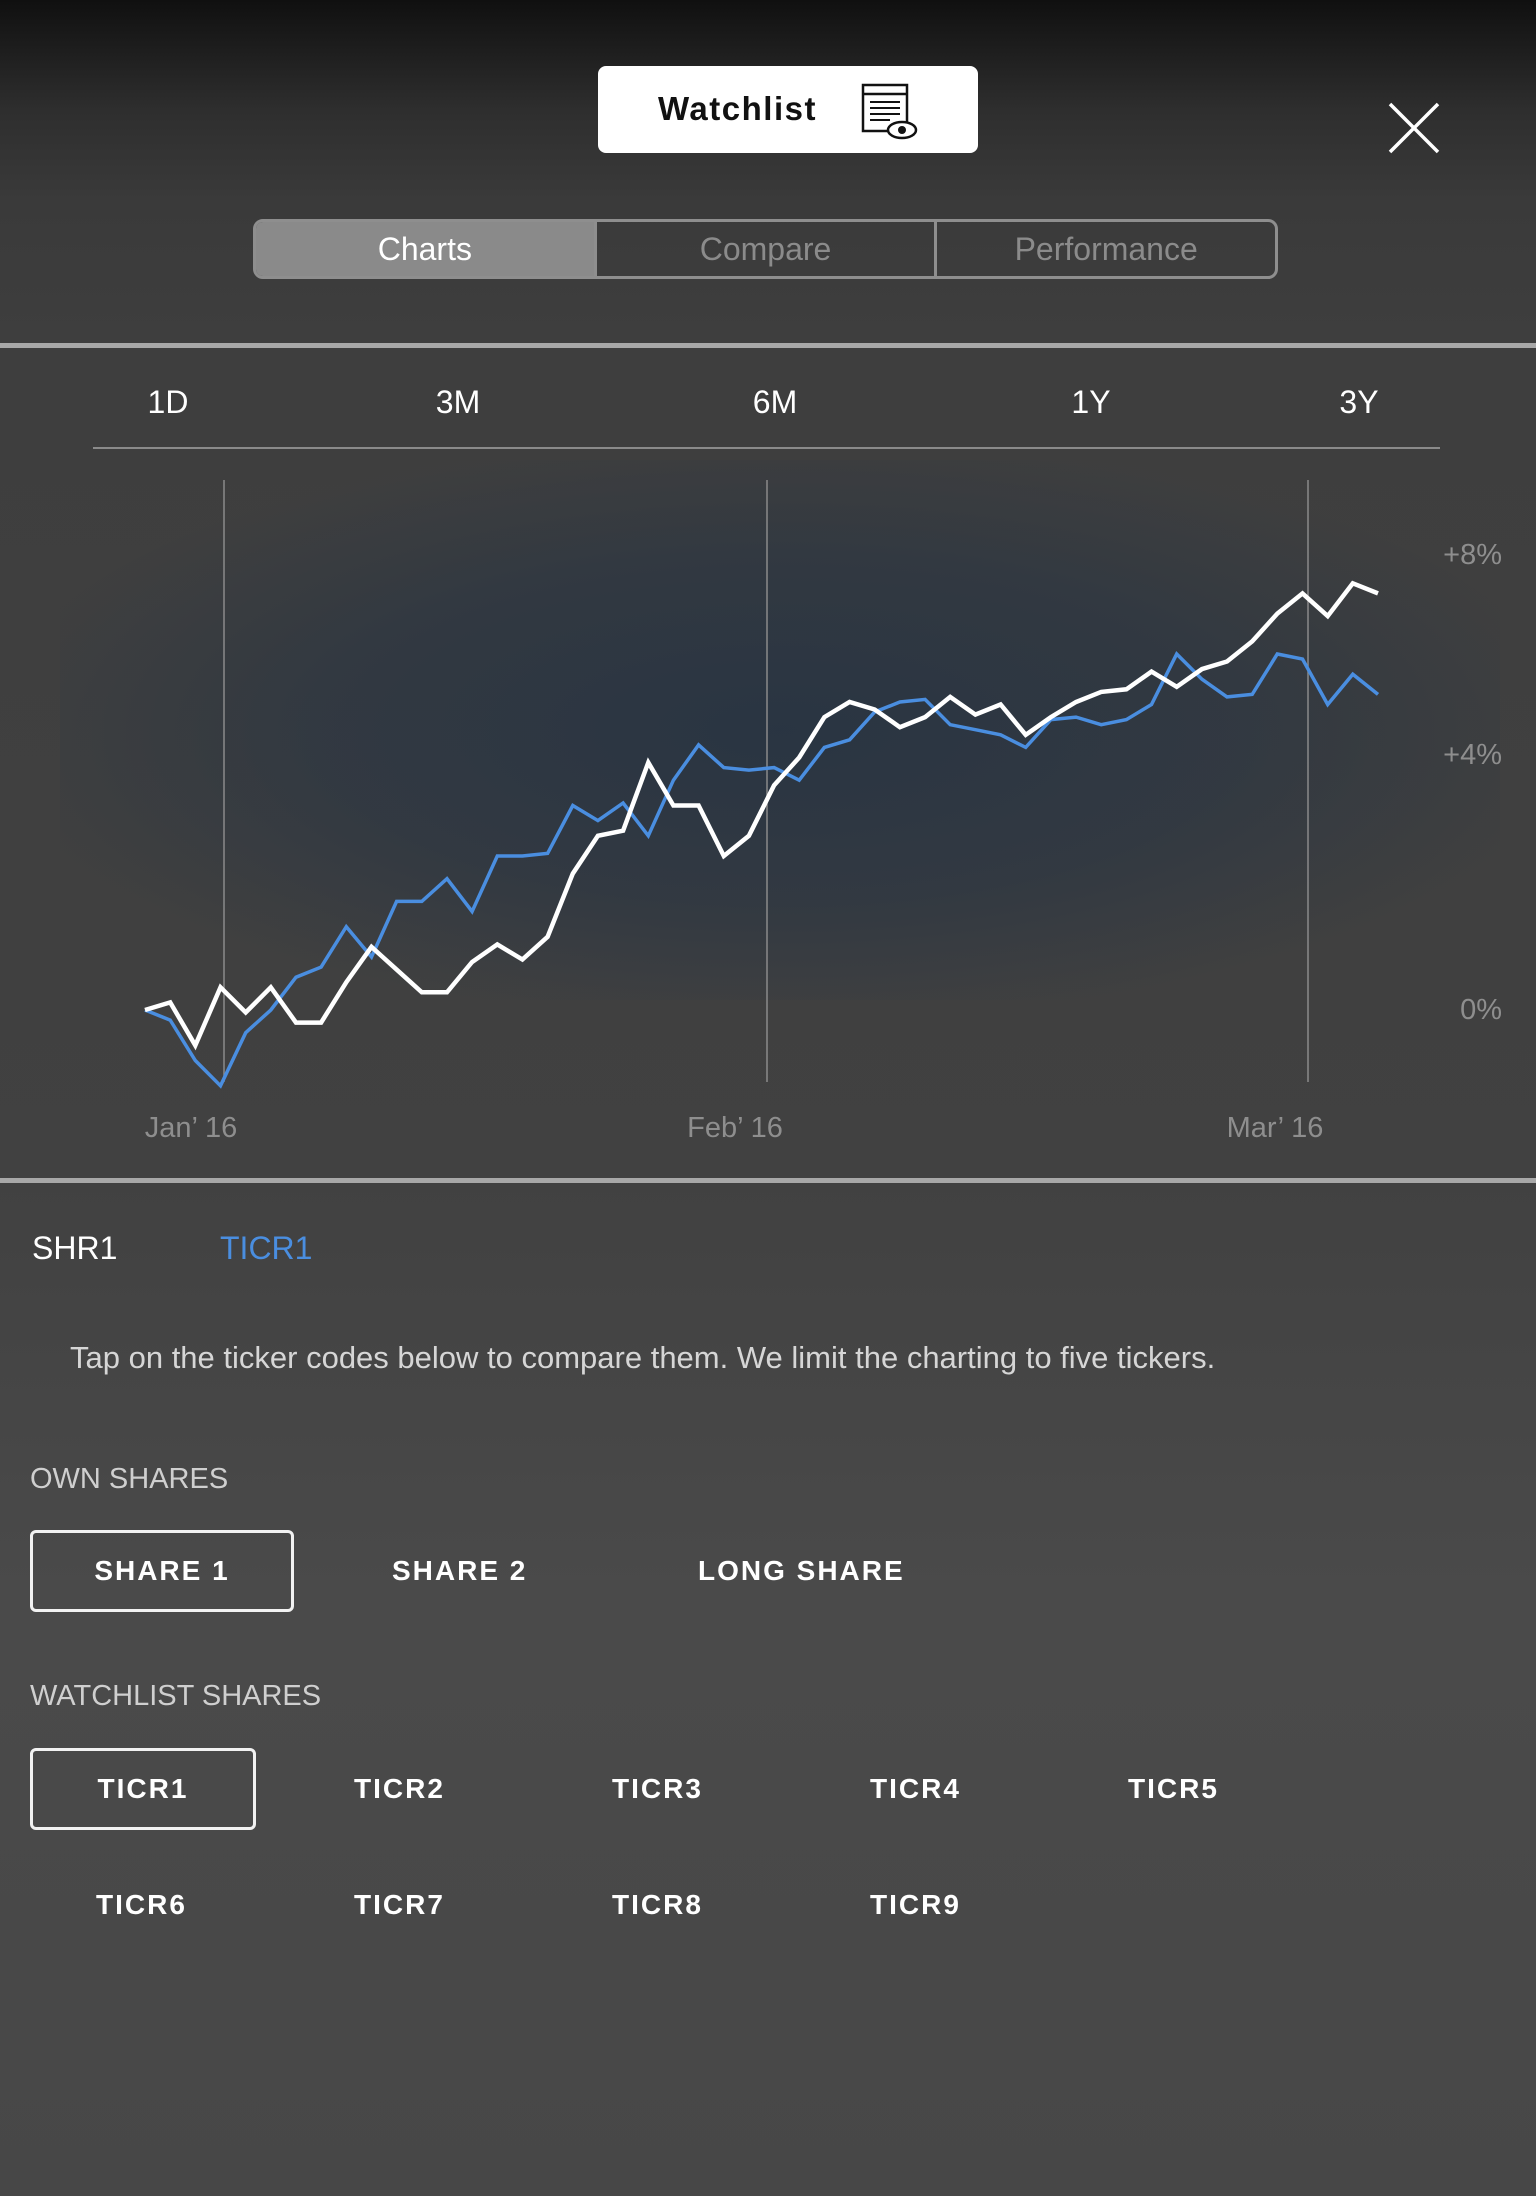 This screenshot has height=2196, width=1536. What do you see at coordinates (915, 1789) in the screenshot?
I see `ticker-button-ticr4: TICR4` at bounding box center [915, 1789].